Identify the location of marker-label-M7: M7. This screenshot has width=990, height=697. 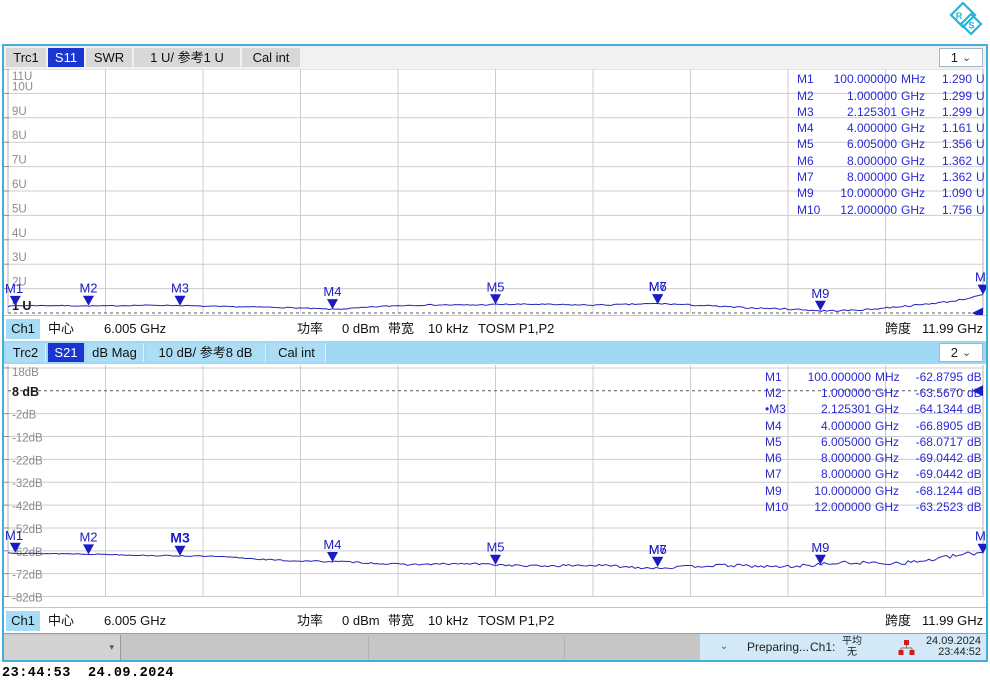
(658, 286).